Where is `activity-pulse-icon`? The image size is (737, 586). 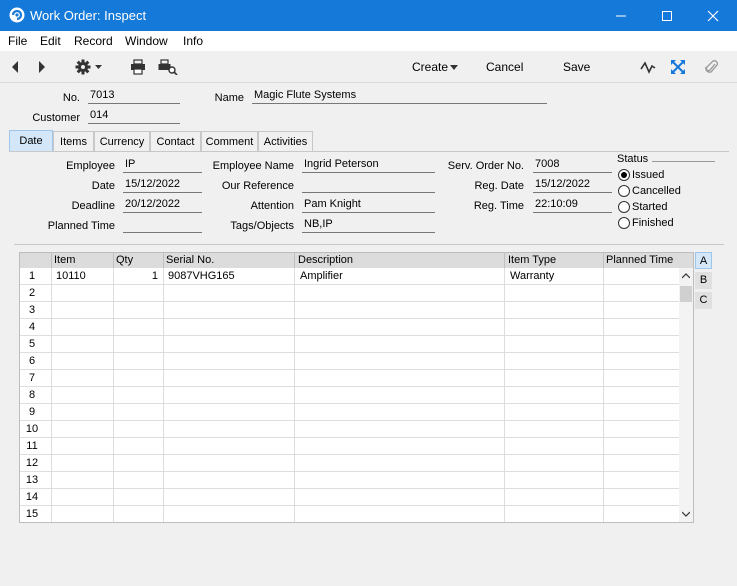 activity-pulse-icon is located at coordinates (648, 67).